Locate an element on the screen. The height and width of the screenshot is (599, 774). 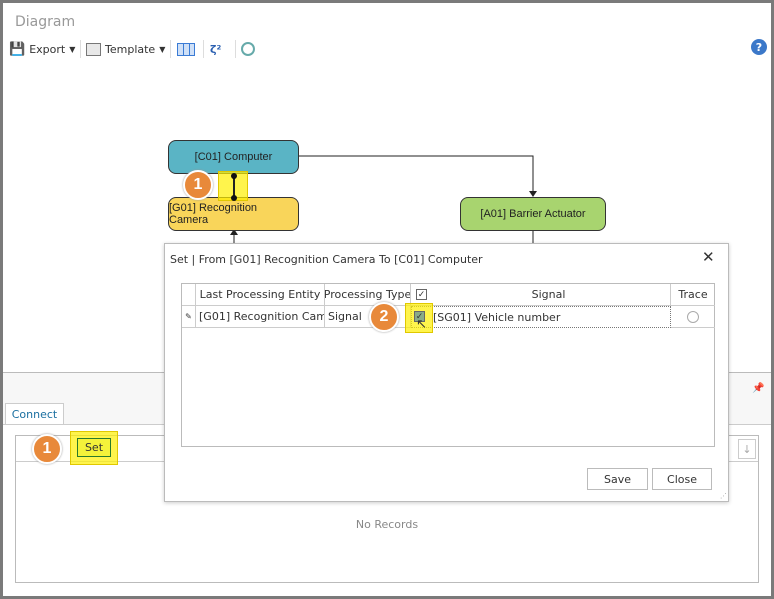
tab-connect: Connect is located at coordinates (34, 414).